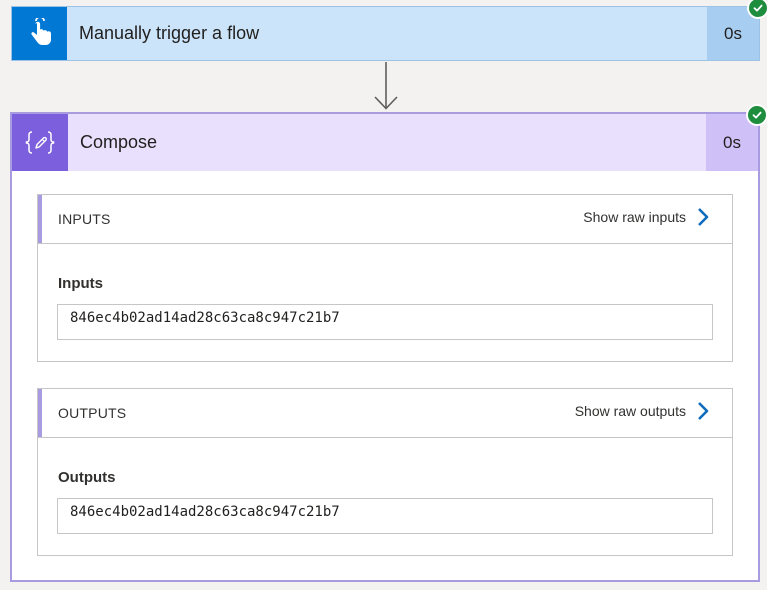 The height and width of the screenshot is (590, 767). What do you see at coordinates (385, 516) in the screenshot?
I see `outputs-value-field: 846ec4b02ad14ad28c63ca8c947c21b7` at bounding box center [385, 516].